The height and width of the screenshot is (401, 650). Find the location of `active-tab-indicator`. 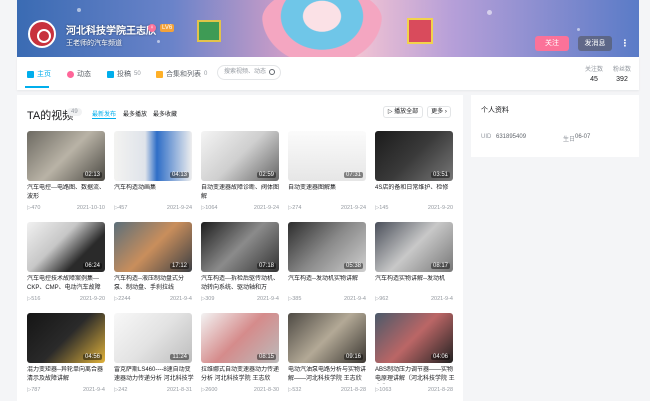

active-tab-indicator is located at coordinates (37, 87).